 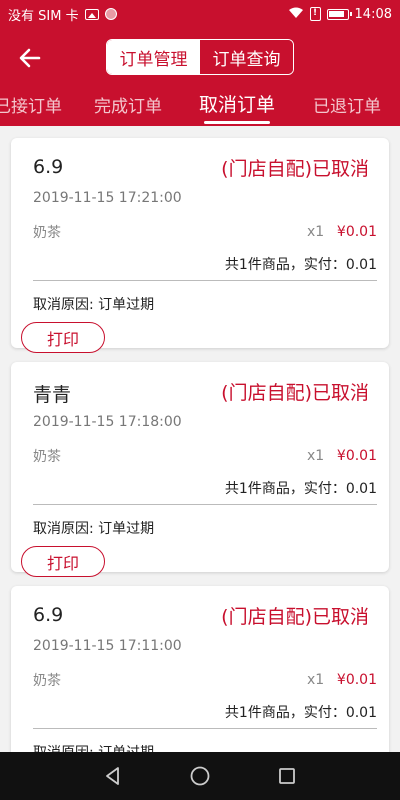 I want to click on order-time: 2019-11-15 17:18:00, so click(x=107, y=422).